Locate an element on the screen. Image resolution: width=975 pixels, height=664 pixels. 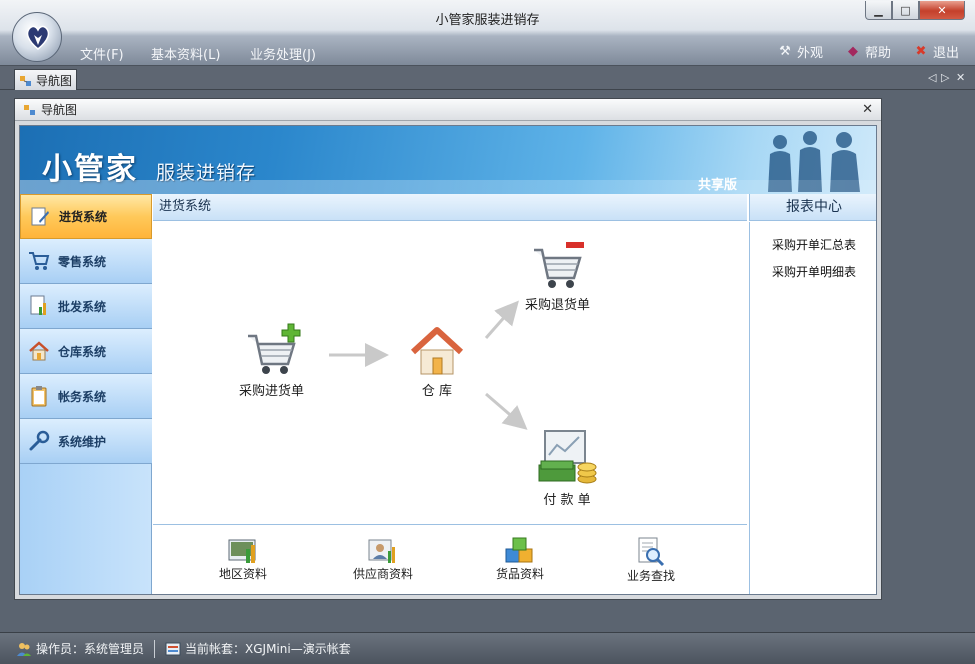
business-people-image is located at coordinates (814, 161).